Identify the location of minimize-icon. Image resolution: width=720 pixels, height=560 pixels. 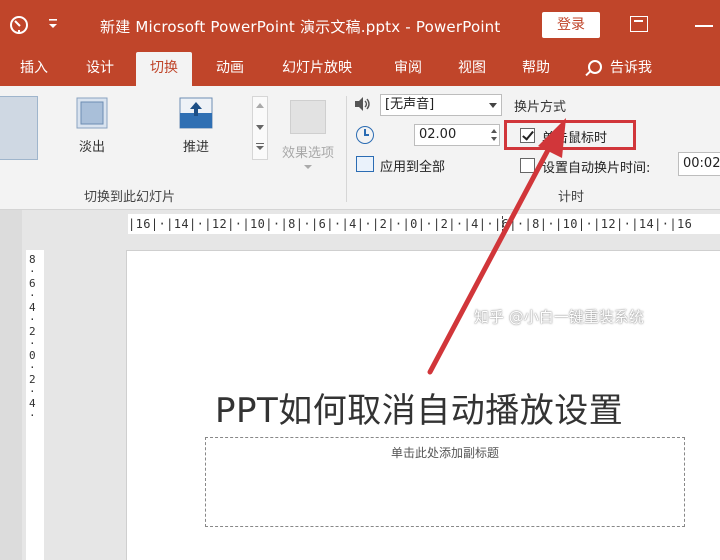
(704, 26).